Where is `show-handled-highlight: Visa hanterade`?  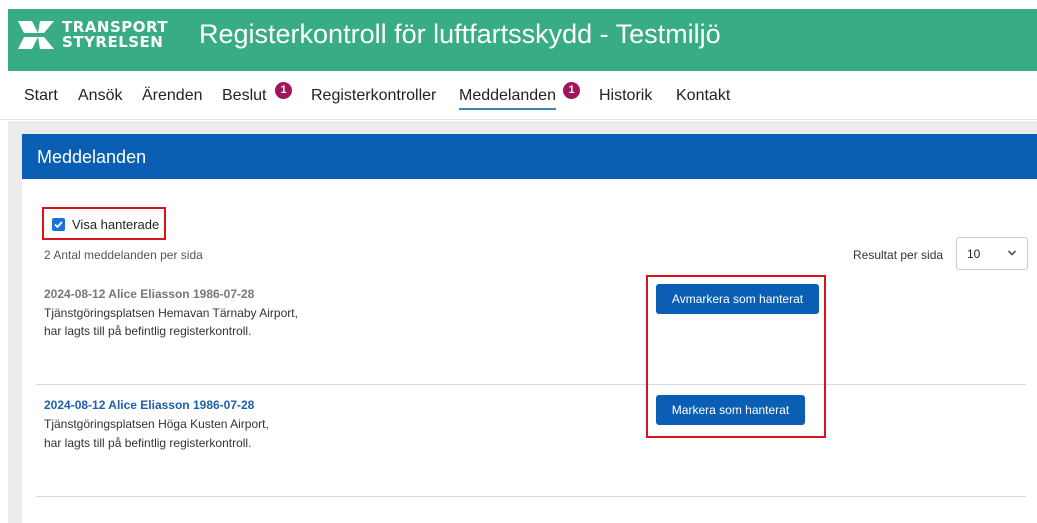 show-handled-highlight: Visa hanterade is located at coordinates (104, 223).